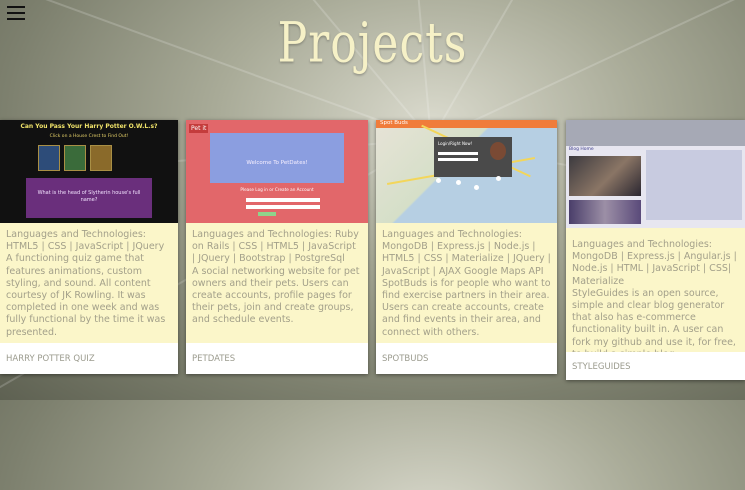 This screenshot has width=745, height=490. I want to click on project-footer: SpotBuds, so click(466, 358).